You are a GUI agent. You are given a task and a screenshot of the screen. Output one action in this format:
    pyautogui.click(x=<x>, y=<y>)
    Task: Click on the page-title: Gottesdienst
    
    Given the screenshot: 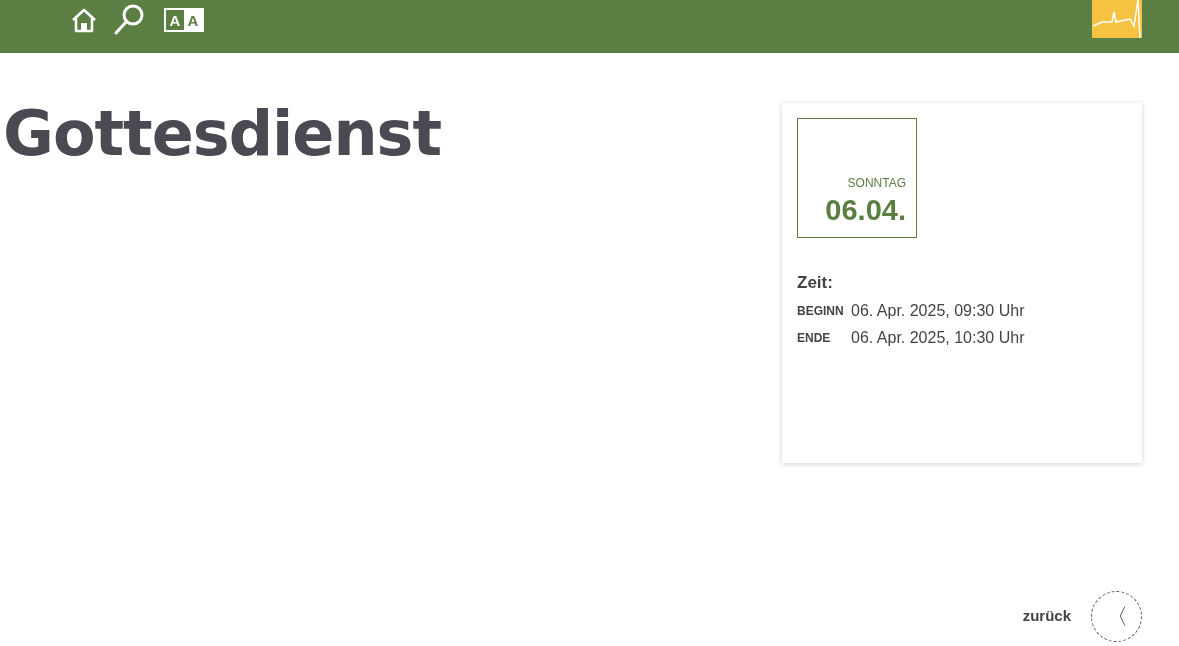 What is the action you would take?
    pyautogui.click(x=222, y=134)
    